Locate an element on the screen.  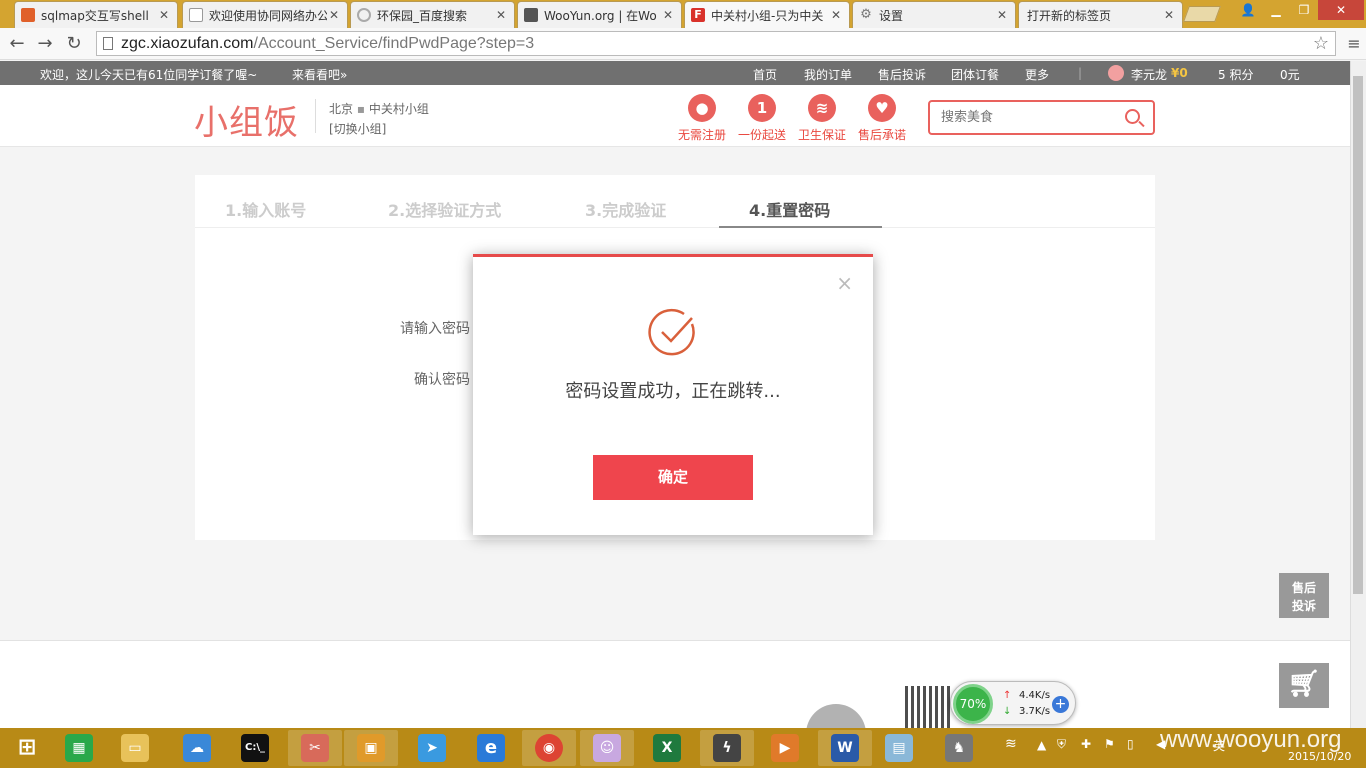
browser-tab: 打开新的标签页 ✕ is located at coordinates (1100, 14).